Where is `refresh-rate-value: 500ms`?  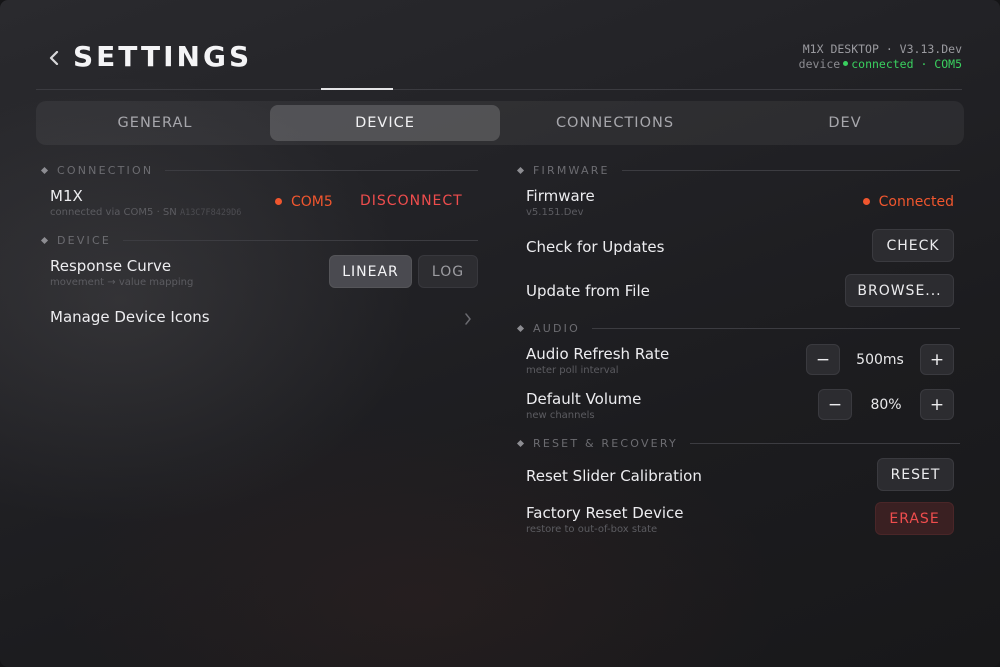
refresh-rate-value: 500ms is located at coordinates (880, 359).